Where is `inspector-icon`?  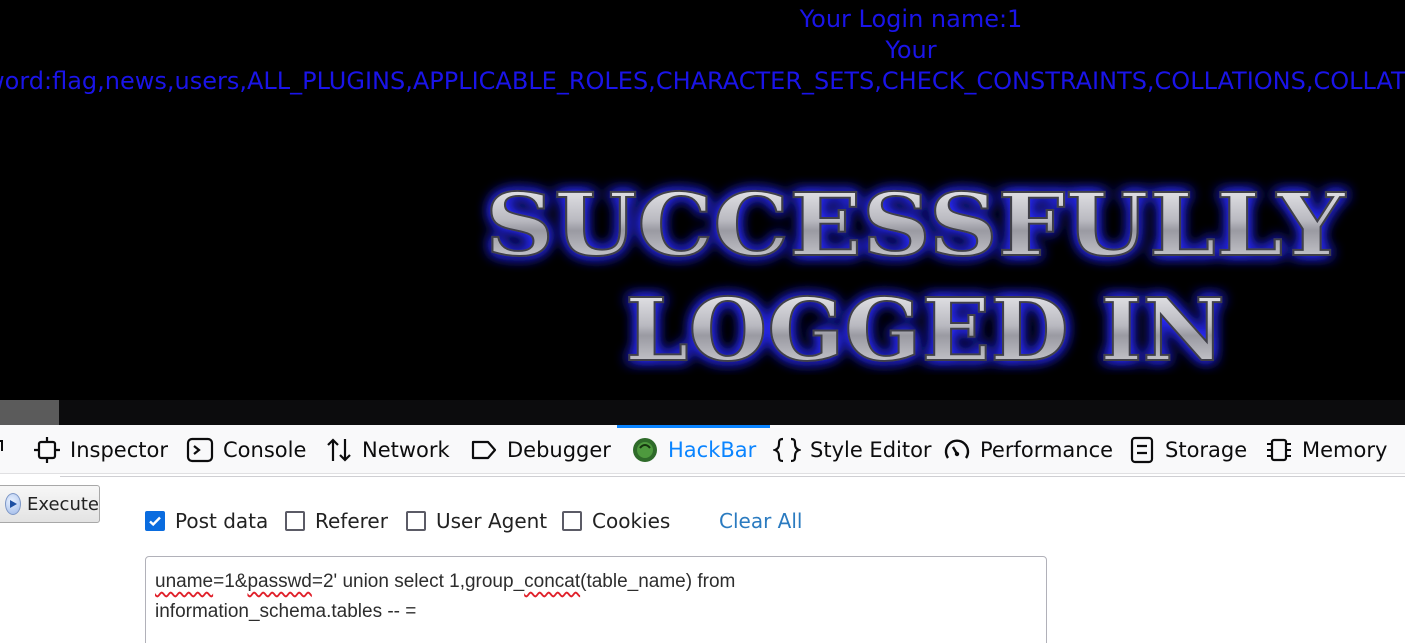 inspector-icon is located at coordinates (47, 449).